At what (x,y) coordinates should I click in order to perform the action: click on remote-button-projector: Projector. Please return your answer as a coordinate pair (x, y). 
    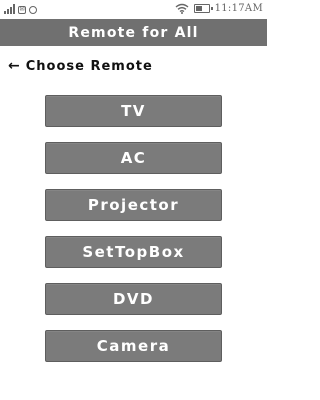
    Looking at the image, I should click on (133, 205).